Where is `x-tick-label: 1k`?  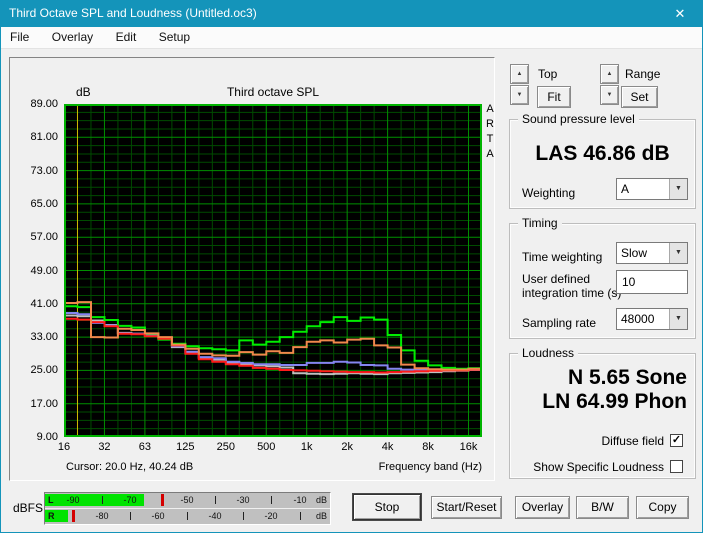 x-tick-label: 1k is located at coordinates (306, 447).